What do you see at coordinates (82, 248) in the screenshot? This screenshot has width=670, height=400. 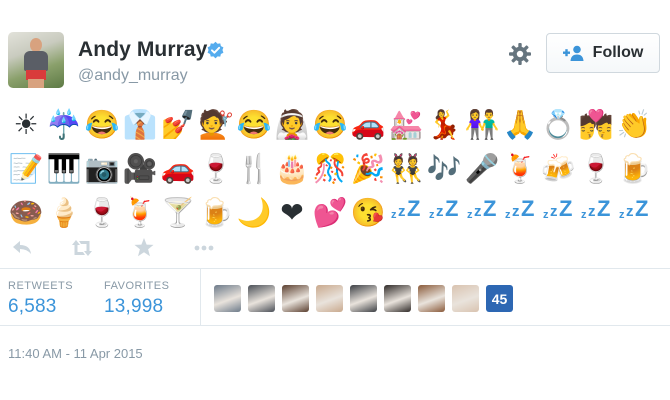 I see `retweet-icon` at bounding box center [82, 248].